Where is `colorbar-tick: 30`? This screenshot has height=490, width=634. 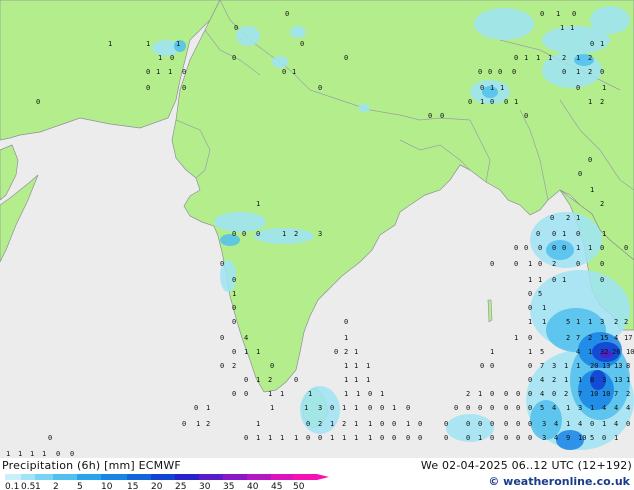 colorbar-tick: 30 is located at coordinates (205, 486).